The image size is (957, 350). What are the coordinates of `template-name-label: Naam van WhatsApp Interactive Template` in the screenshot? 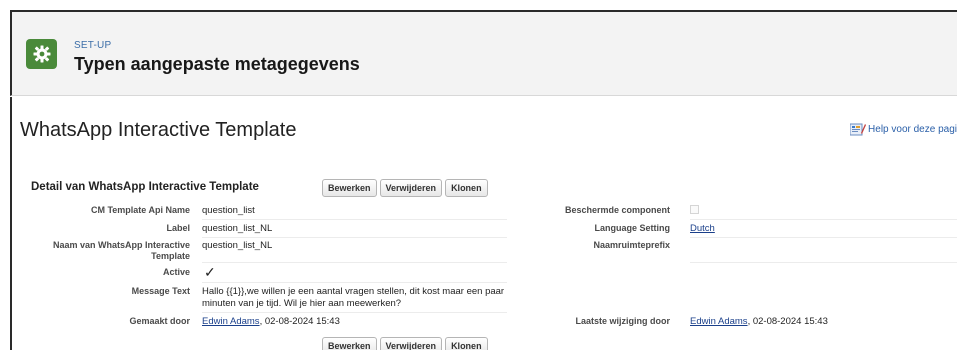 It's located at (121, 250).